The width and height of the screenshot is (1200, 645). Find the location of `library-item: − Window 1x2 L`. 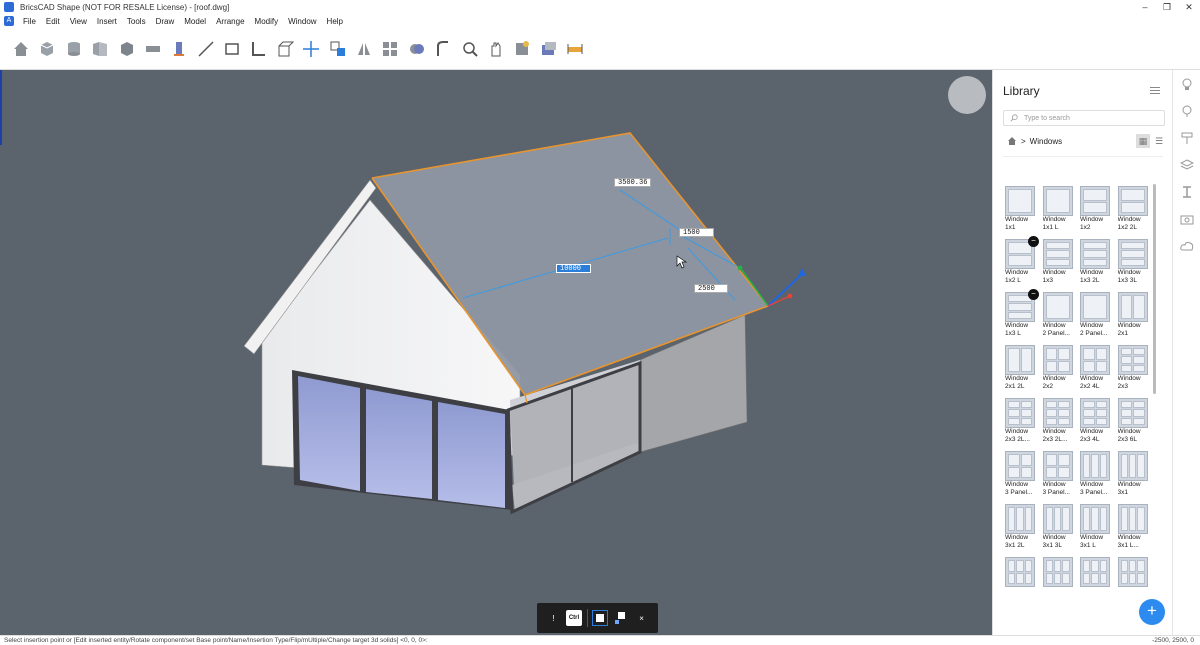

library-item: − Window 1x2 L is located at coordinates (1022, 262).